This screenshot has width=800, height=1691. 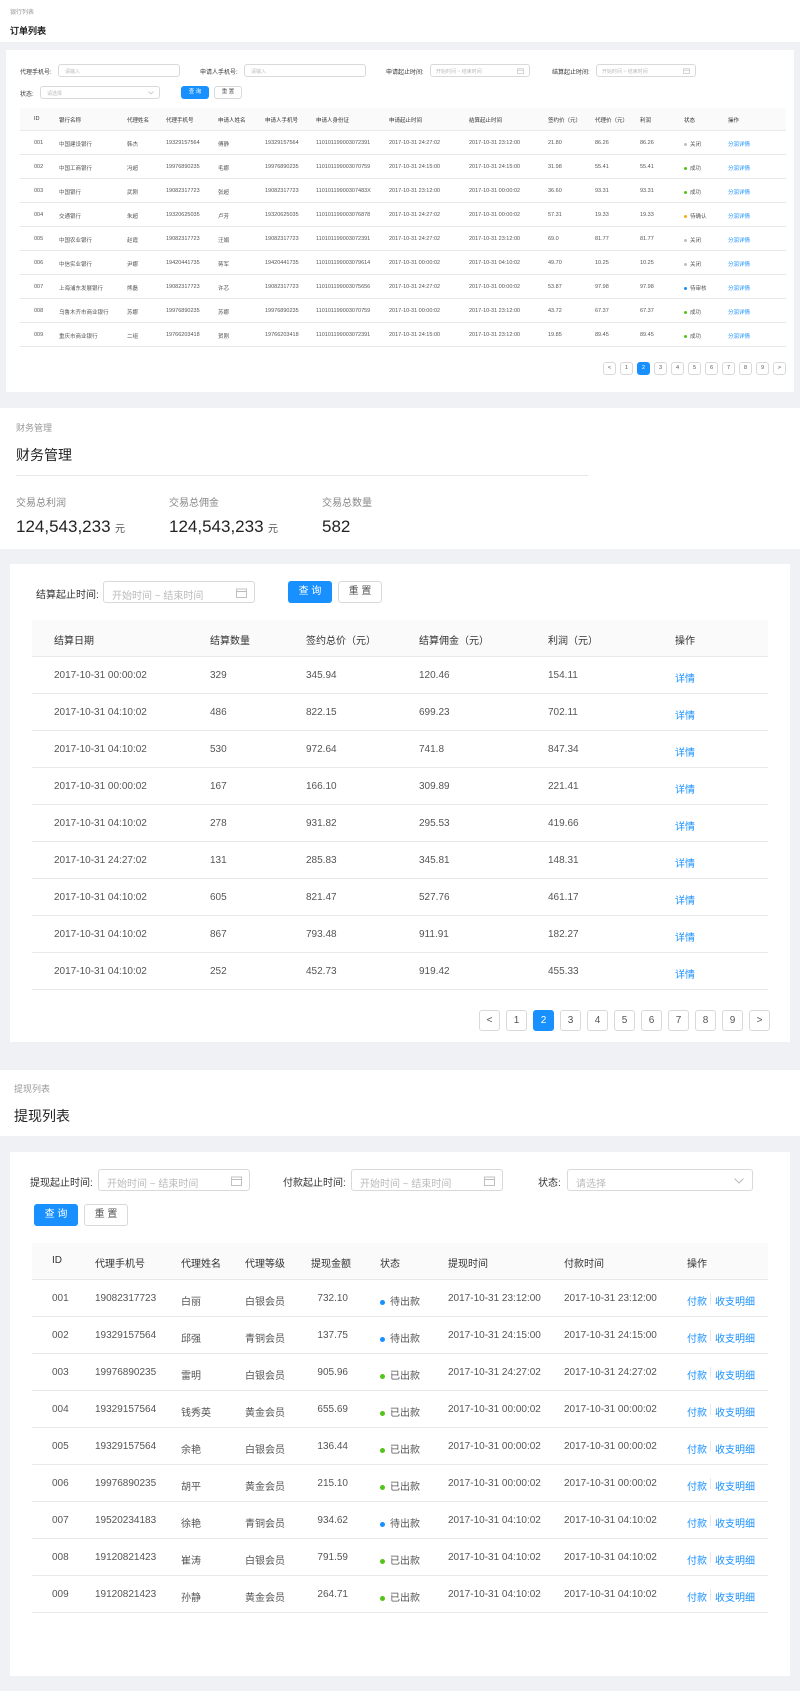 What do you see at coordinates (489, 1181) in the screenshot?
I see `calendar-icon` at bounding box center [489, 1181].